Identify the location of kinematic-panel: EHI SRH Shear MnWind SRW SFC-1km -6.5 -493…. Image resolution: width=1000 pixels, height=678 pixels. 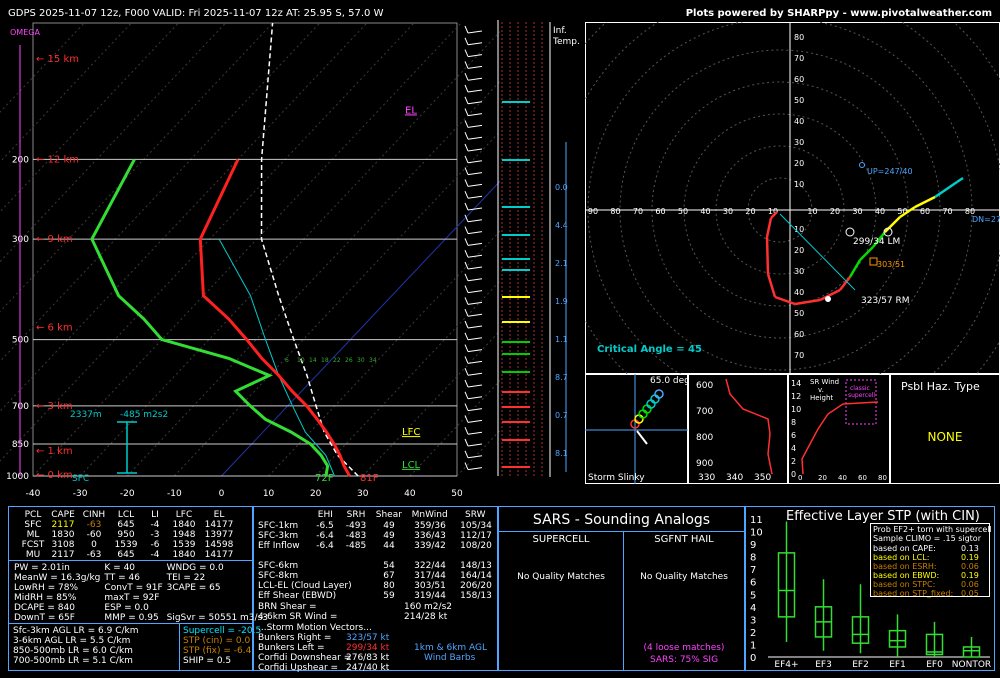
(375, 589).